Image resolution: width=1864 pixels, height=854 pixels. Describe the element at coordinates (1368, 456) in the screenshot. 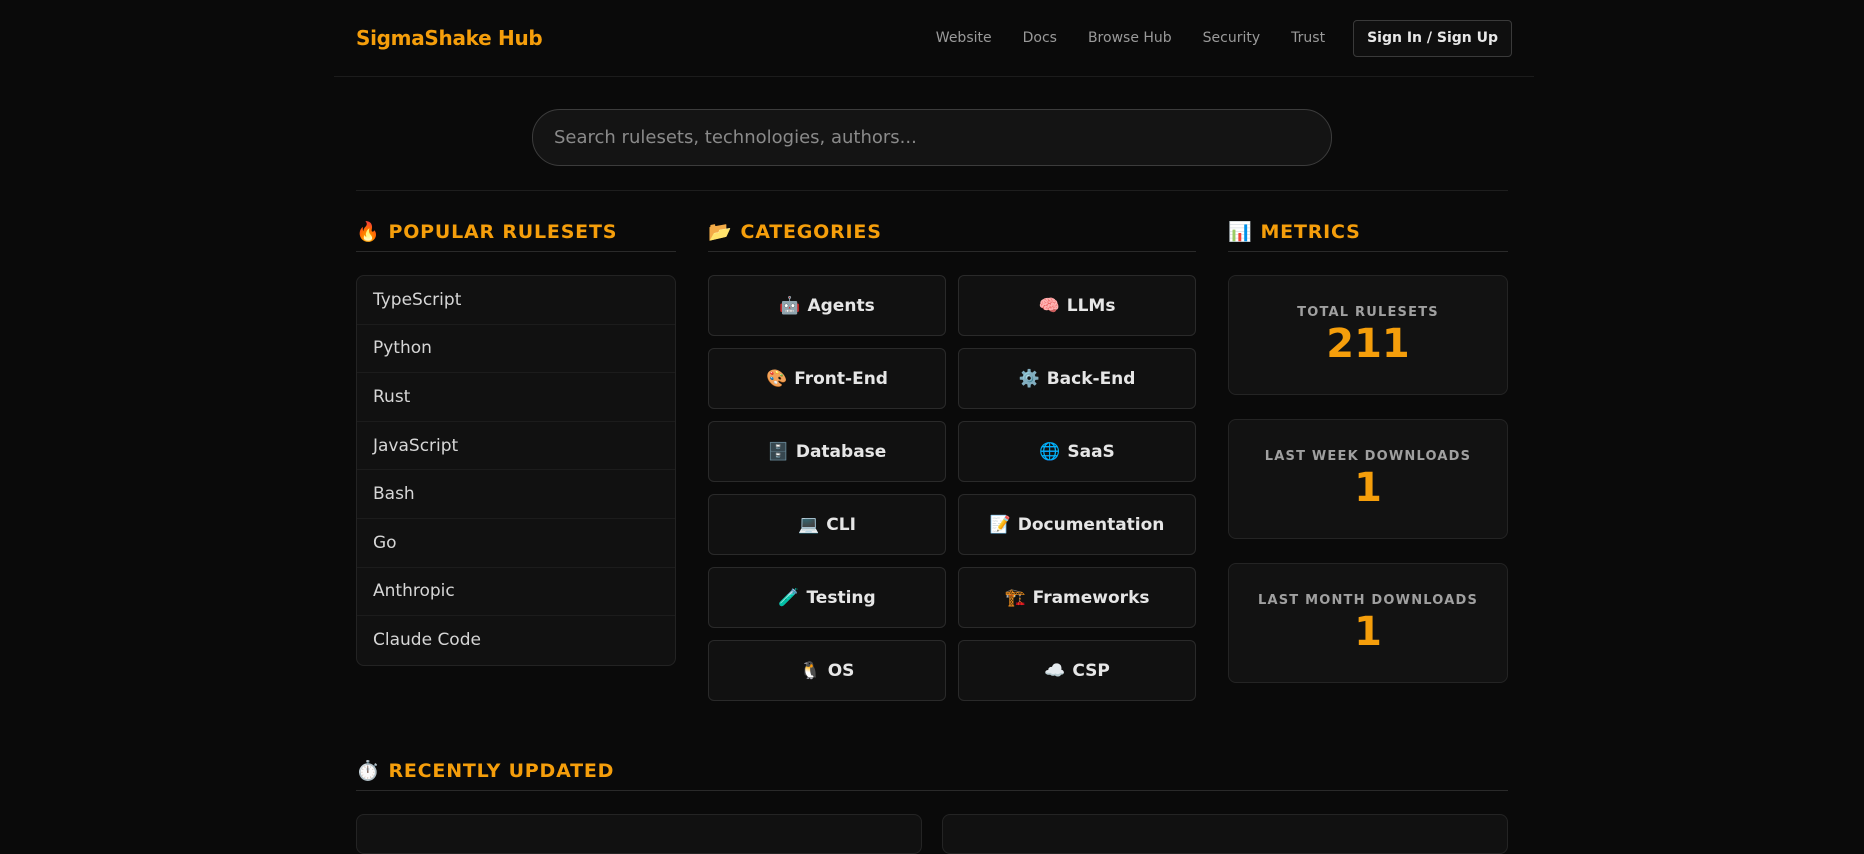

I see `metric-label: LAST WEEK DOWNLOADS` at that location.